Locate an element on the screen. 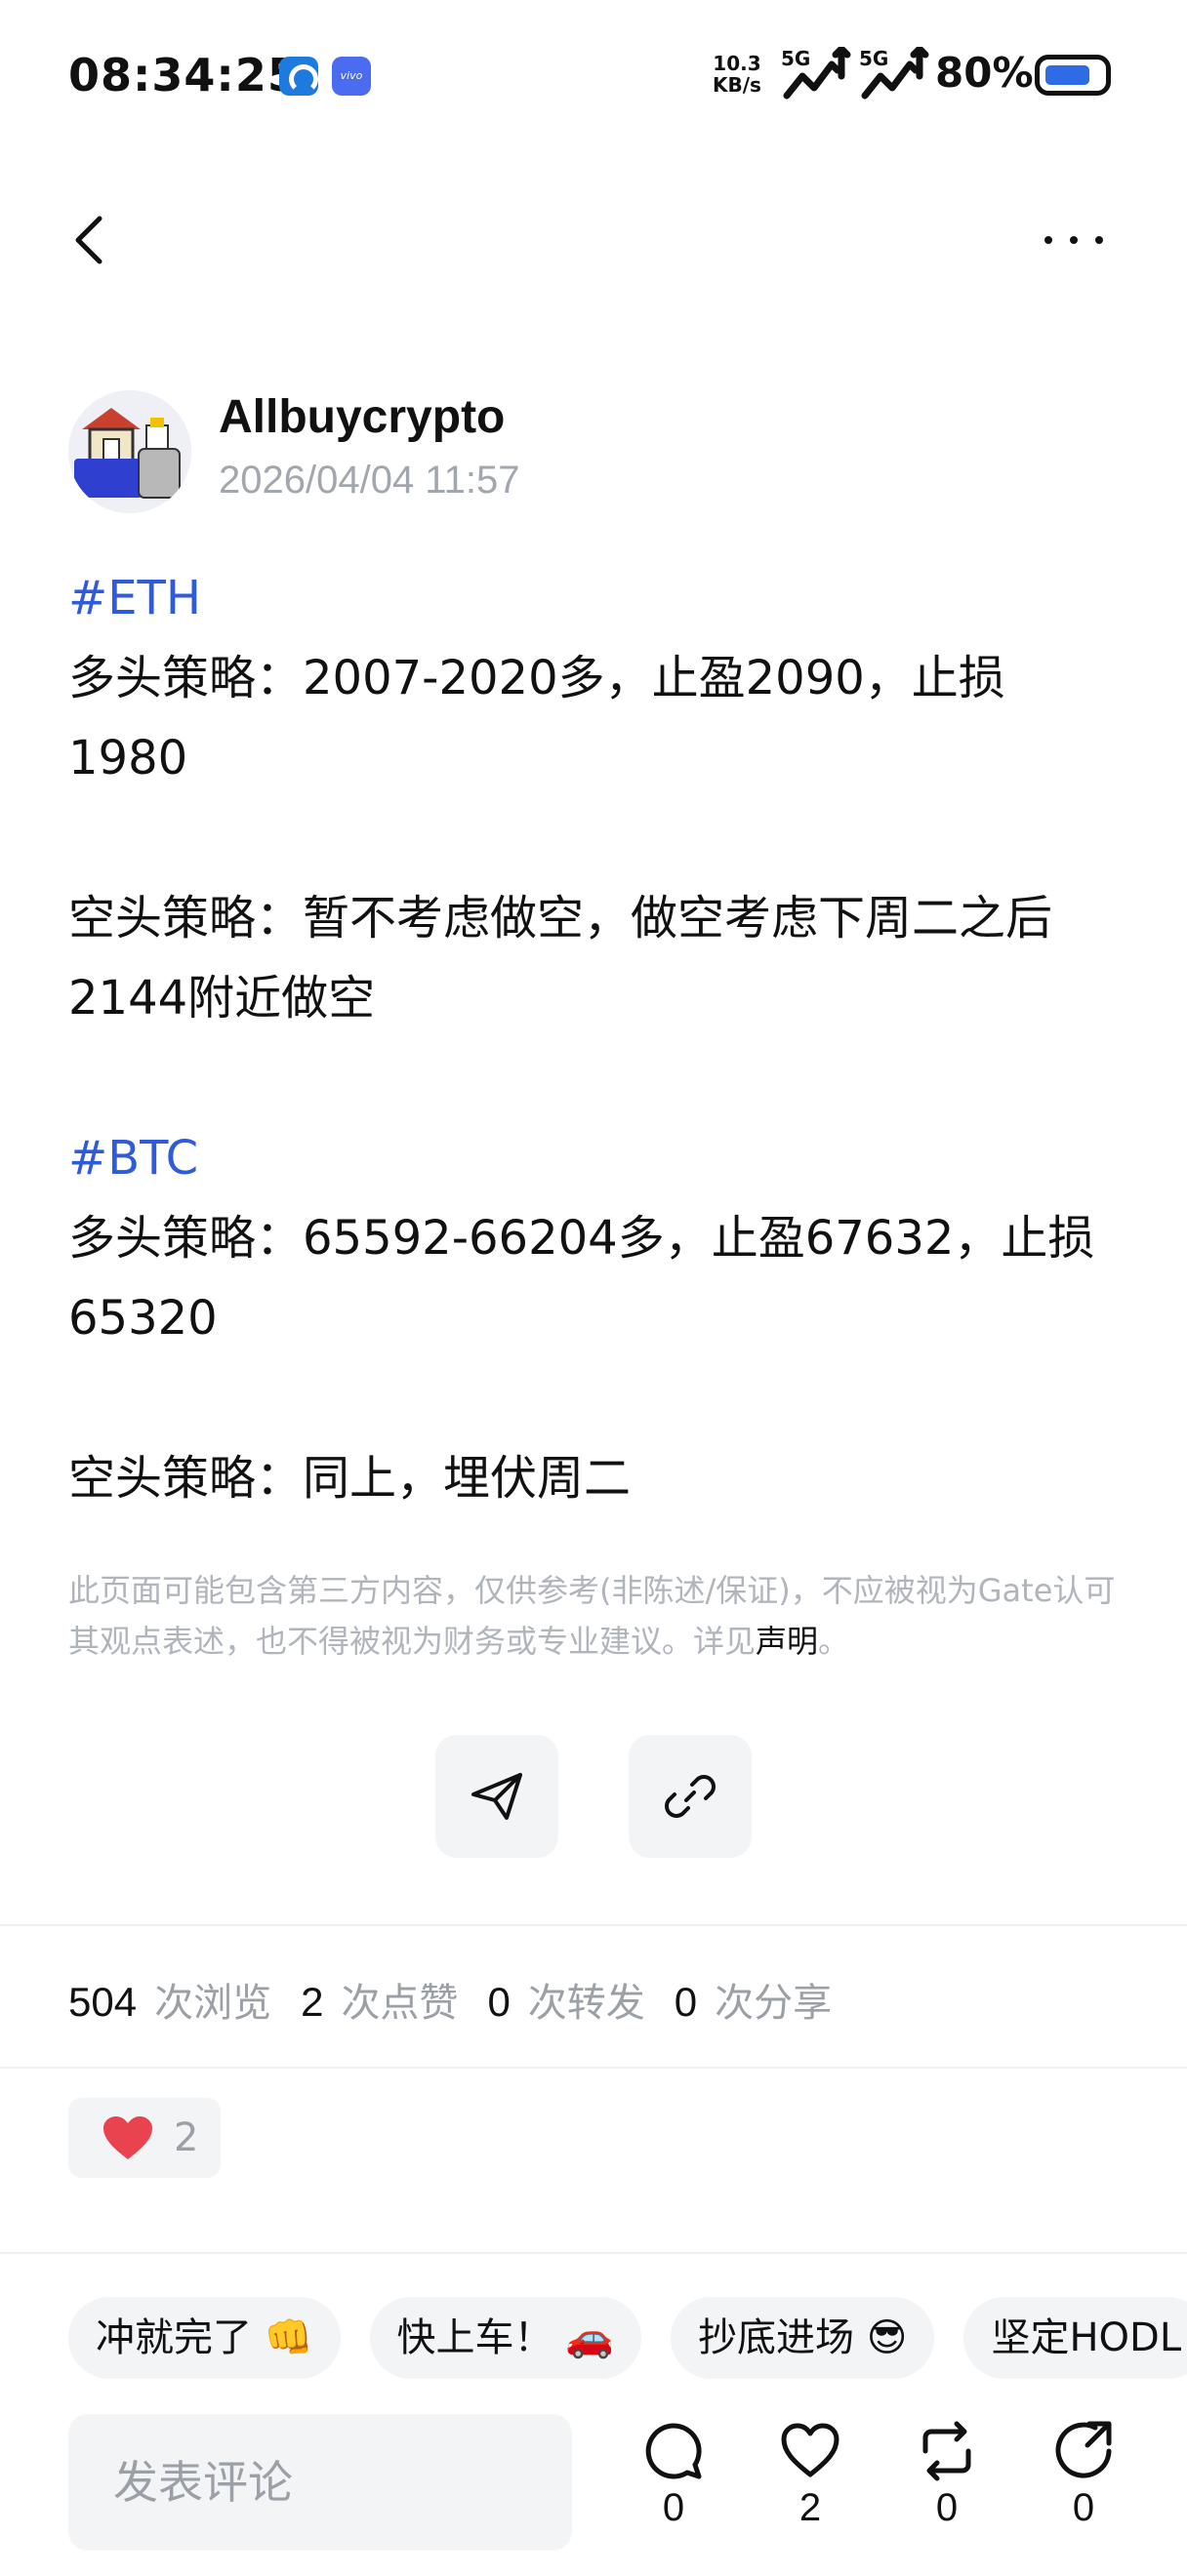 This screenshot has width=1187, height=2576. back-button is located at coordinates (93, 239).